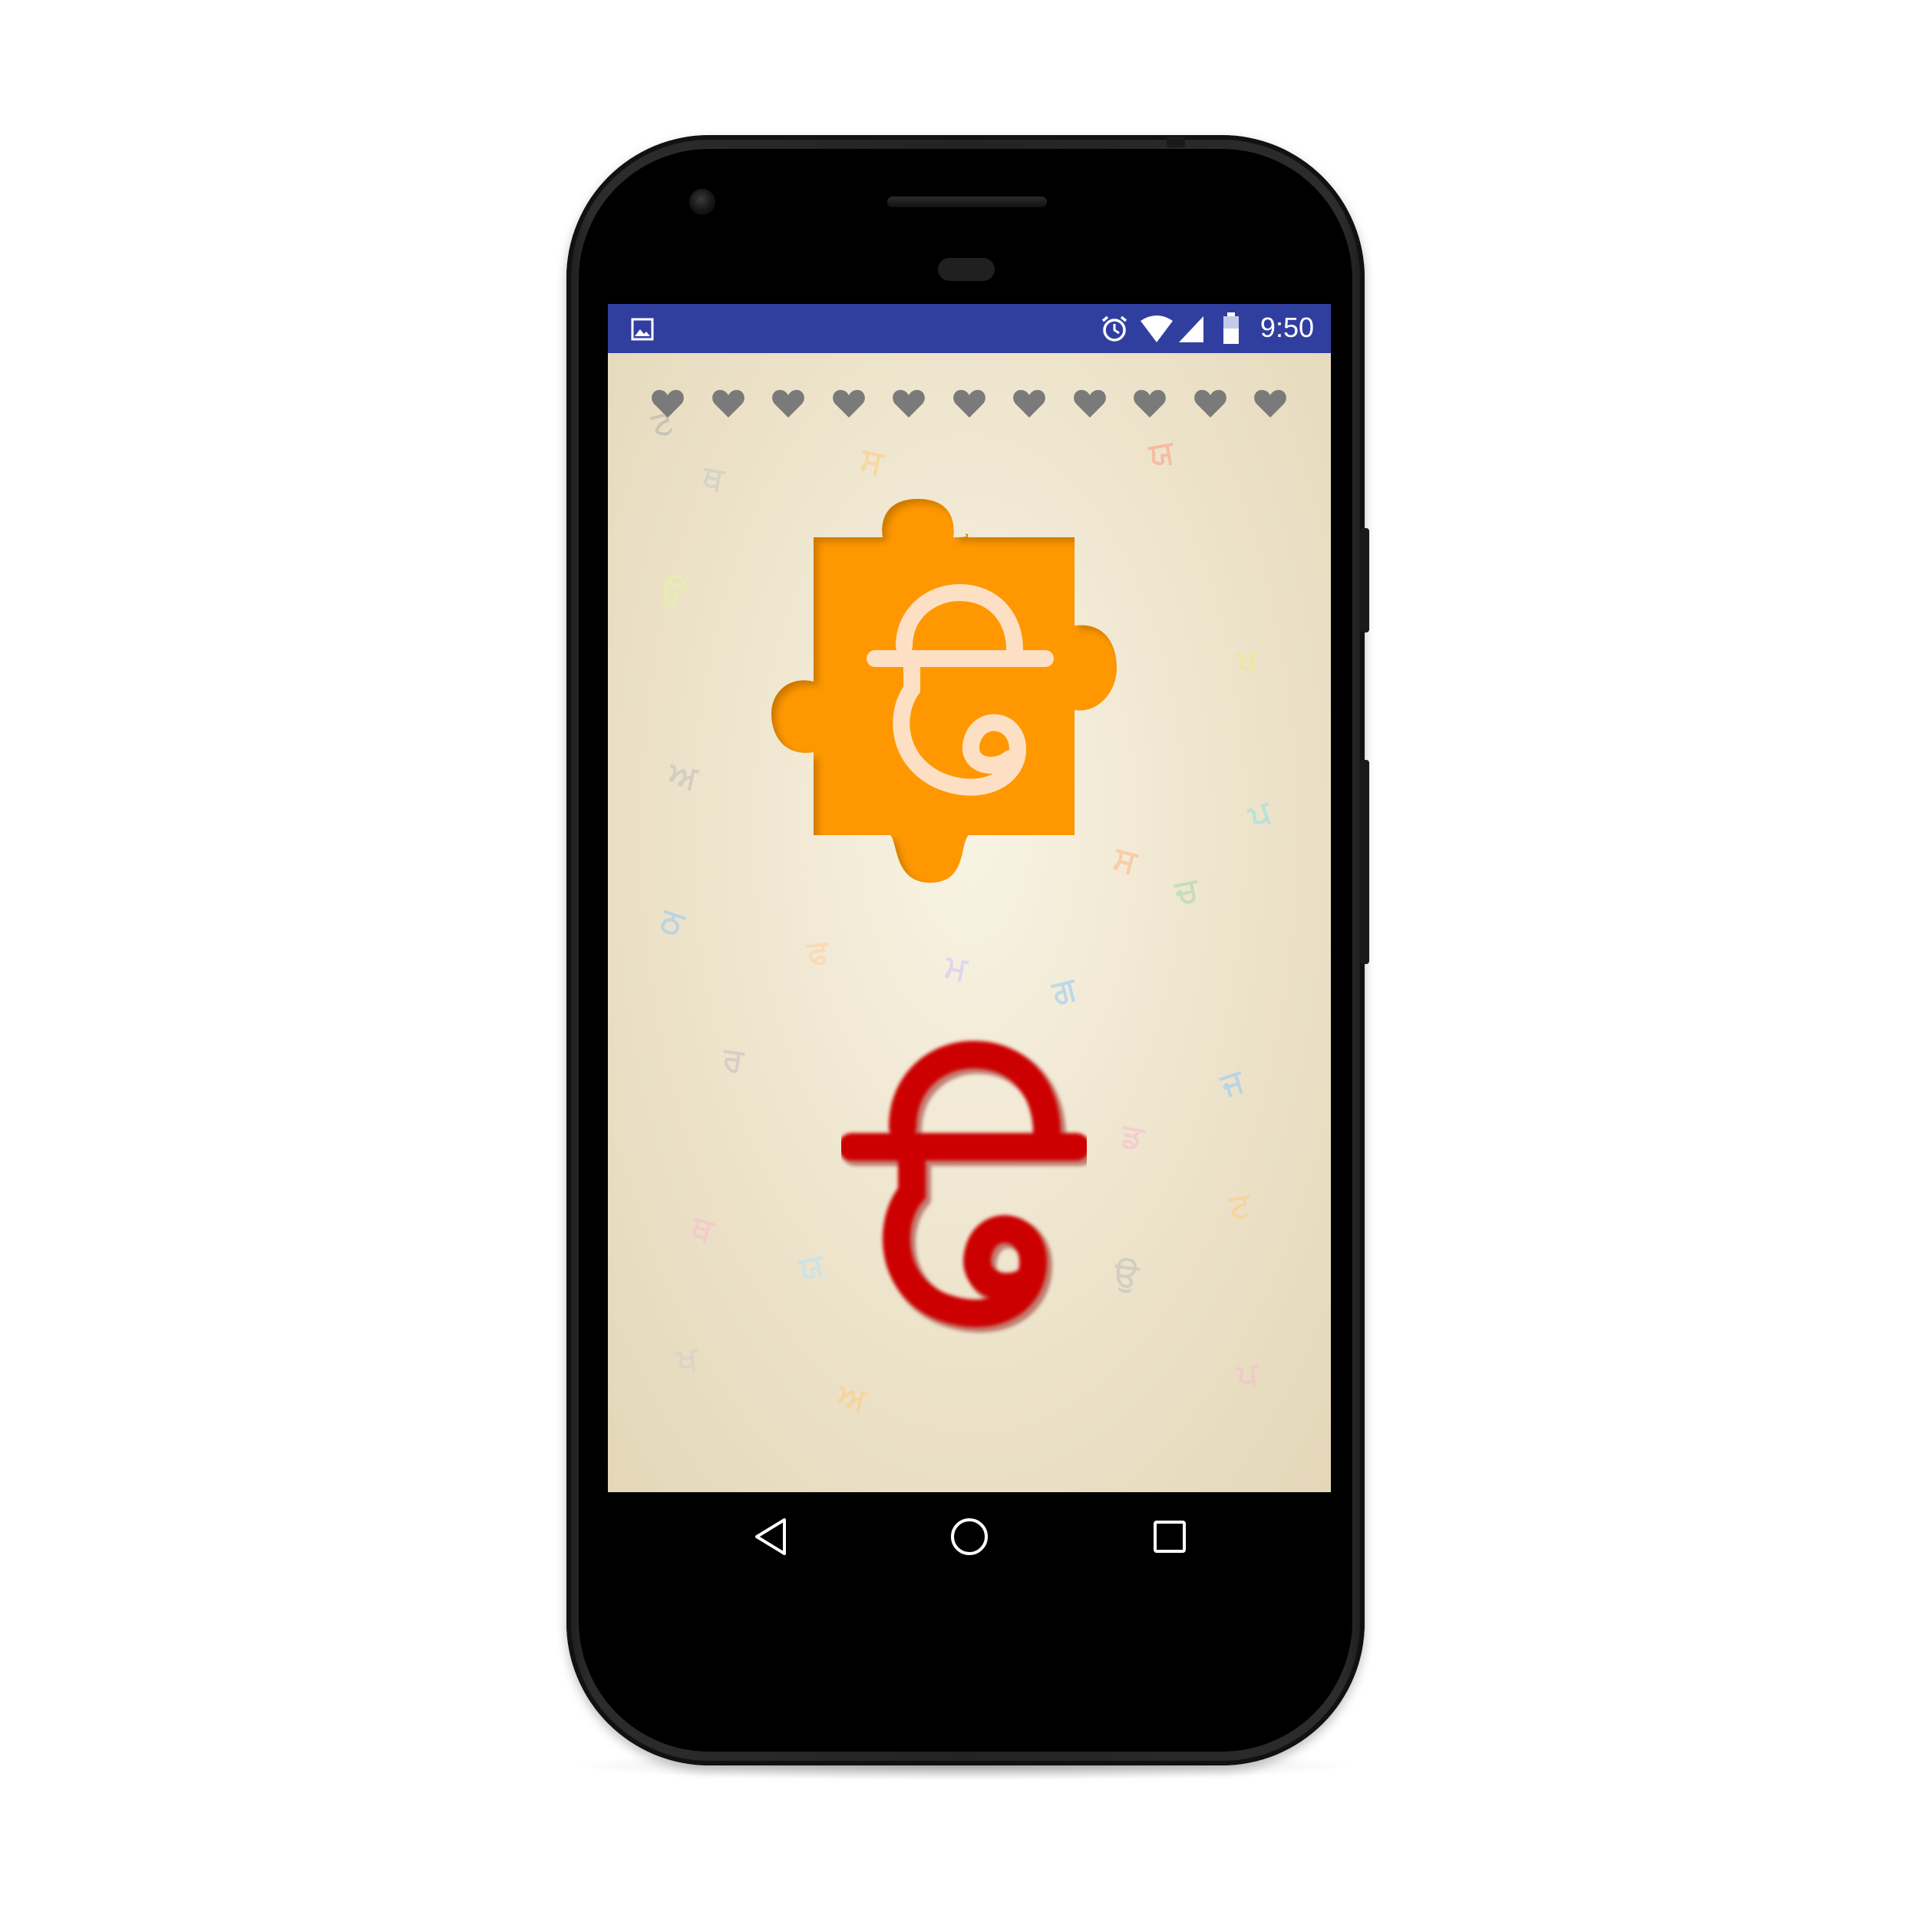 The width and height of the screenshot is (1928, 1932). Describe the element at coordinates (964, 1185) in the screenshot. I see `answer-letter` at that location.